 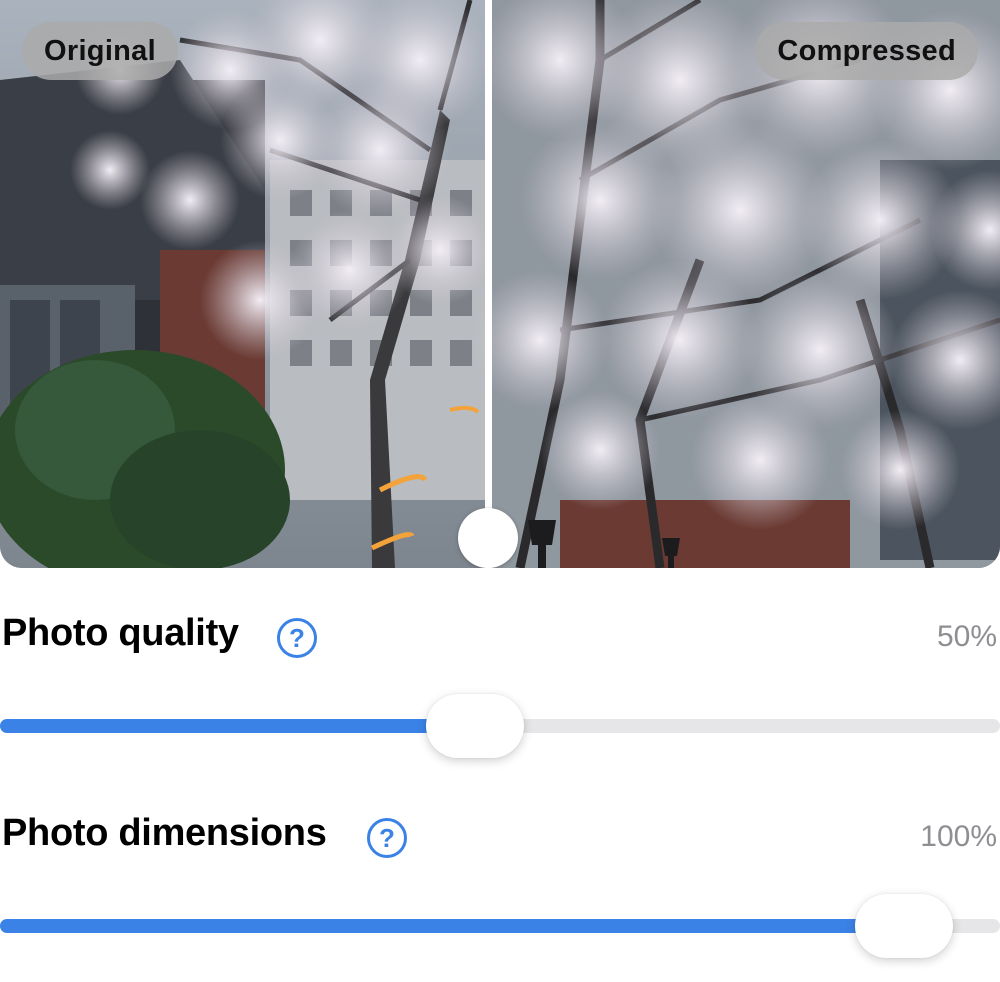 I want to click on photo-dimensions-slider, so click(x=500, y=926).